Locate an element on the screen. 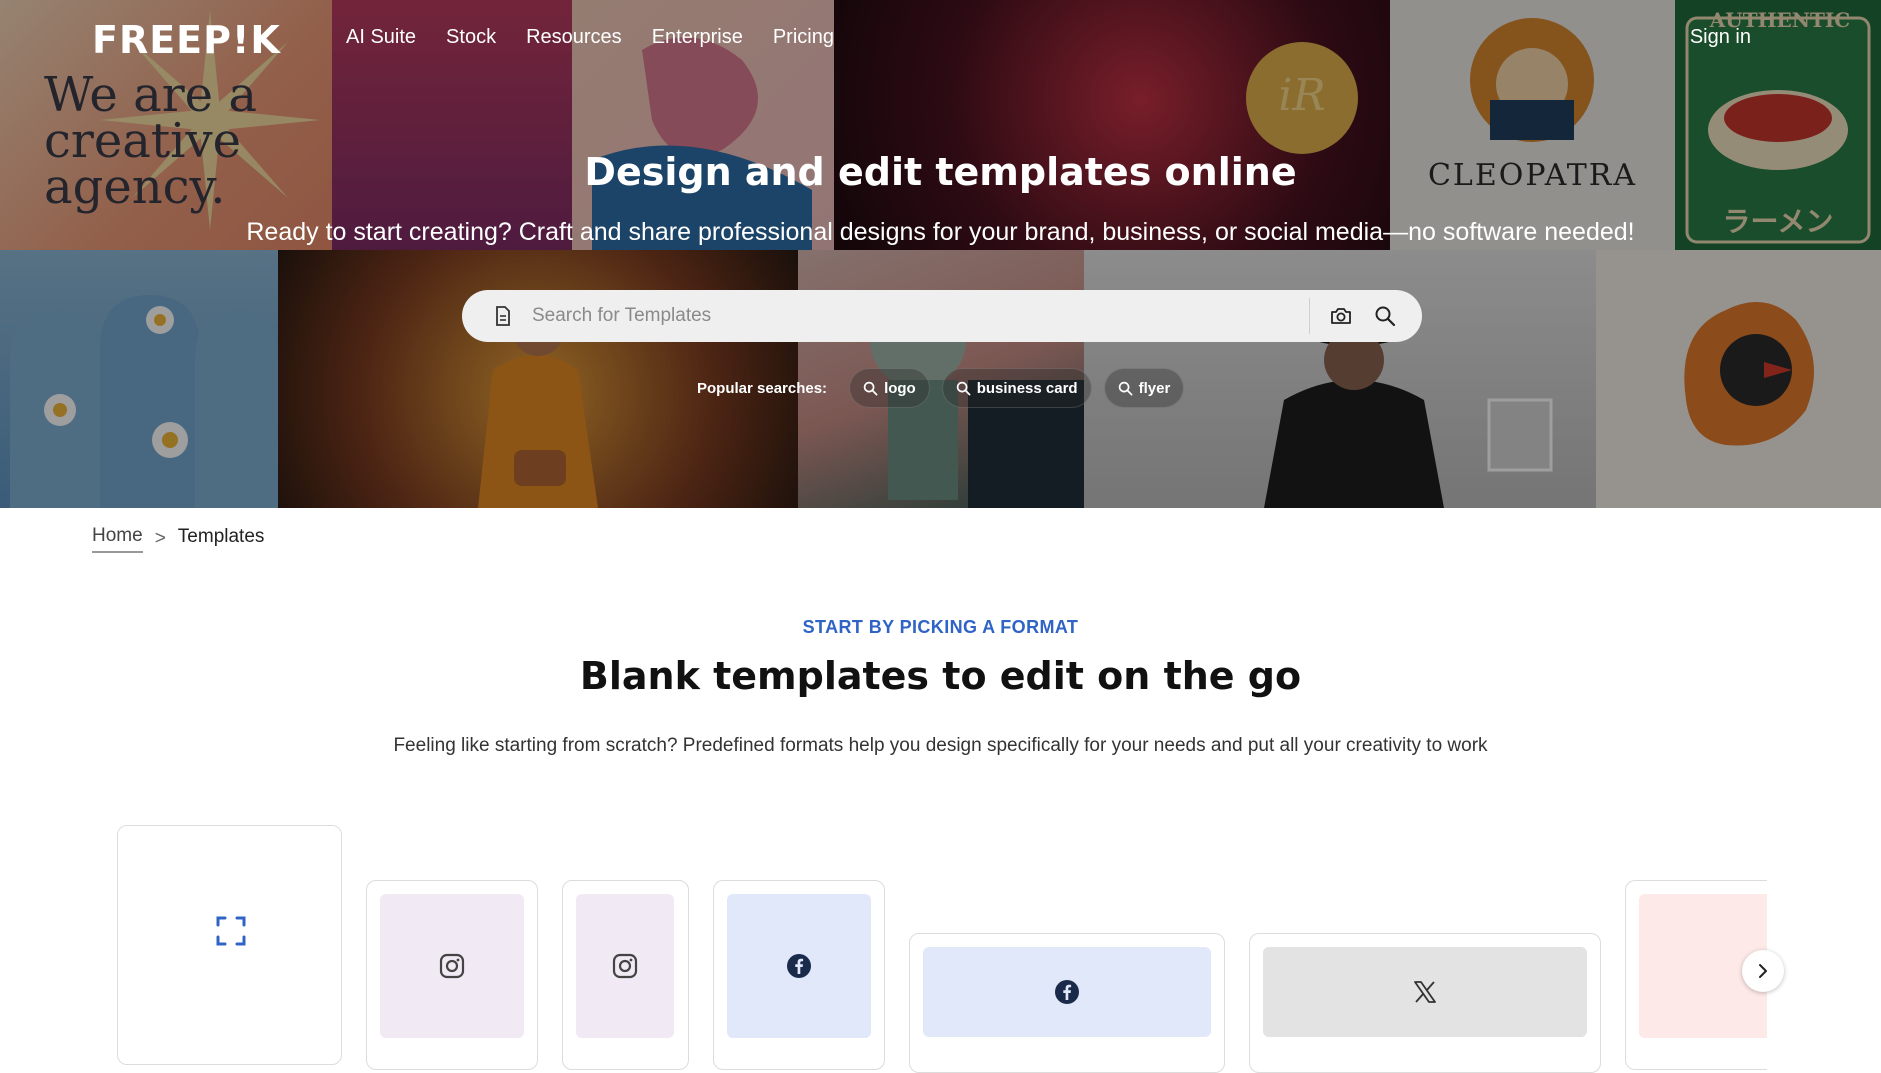  search-input is located at coordinates (920, 316).